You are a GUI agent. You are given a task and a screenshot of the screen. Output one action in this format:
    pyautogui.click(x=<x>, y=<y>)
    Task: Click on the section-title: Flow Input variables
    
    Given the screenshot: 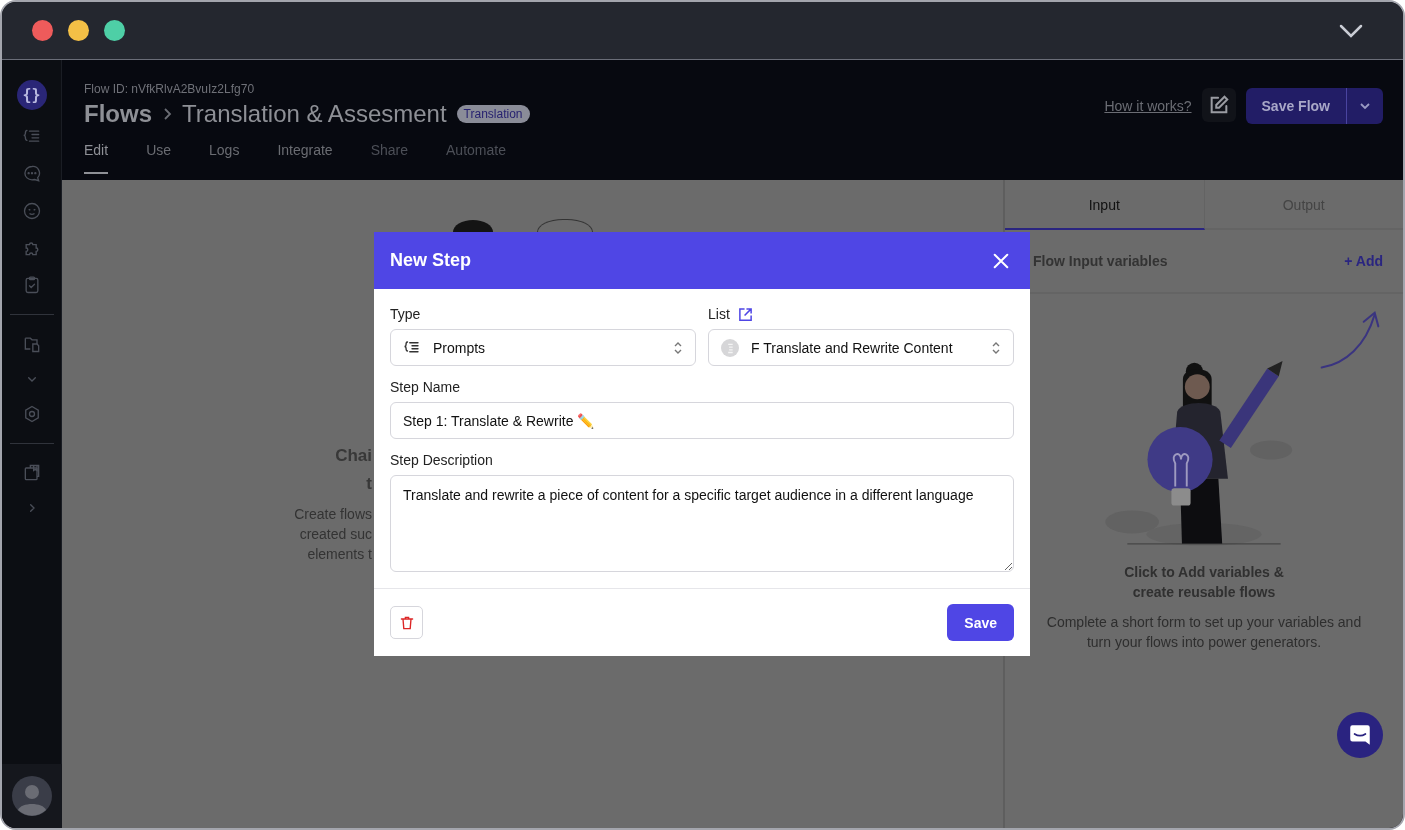 What is the action you would take?
    pyautogui.click(x=1100, y=261)
    